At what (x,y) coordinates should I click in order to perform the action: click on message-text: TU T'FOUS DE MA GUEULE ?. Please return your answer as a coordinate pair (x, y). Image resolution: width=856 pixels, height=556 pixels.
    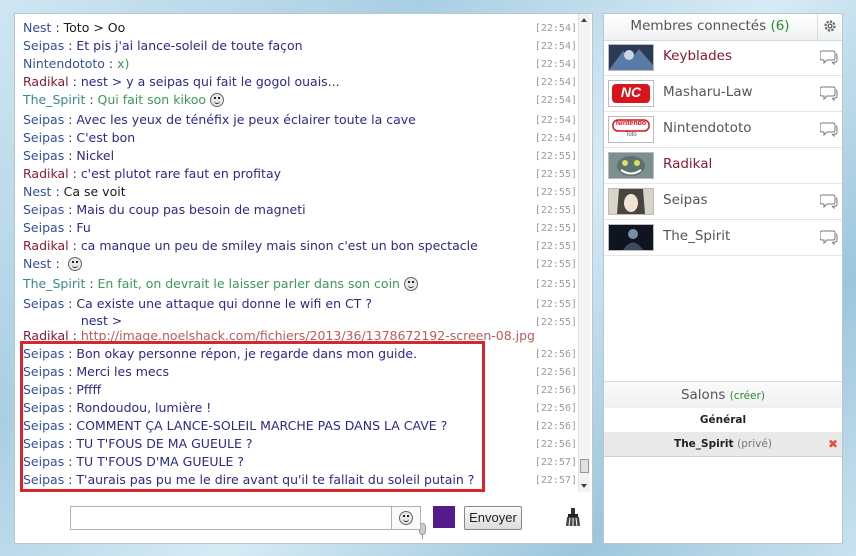
    Looking at the image, I should click on (164, 443).